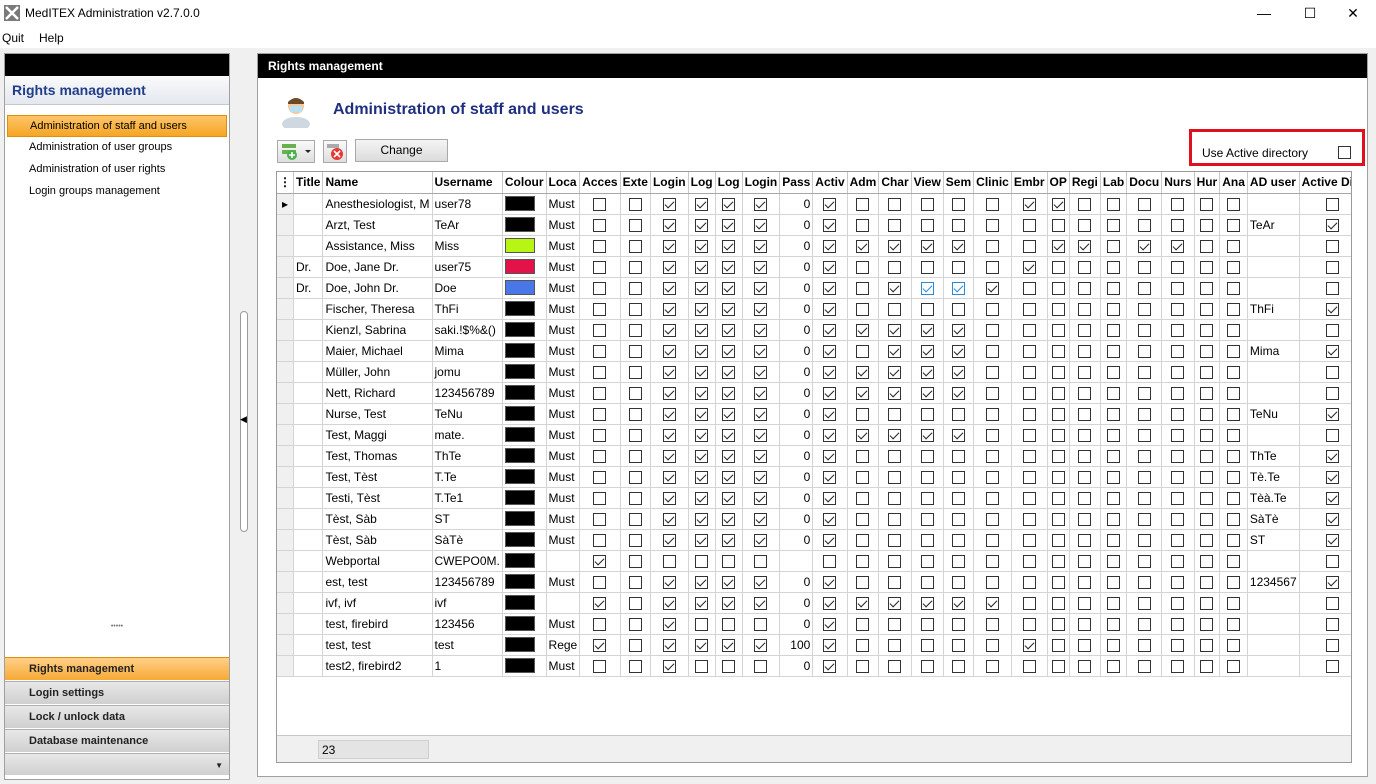  I want to click on username-cell: T.Te1, so click(467, 498).